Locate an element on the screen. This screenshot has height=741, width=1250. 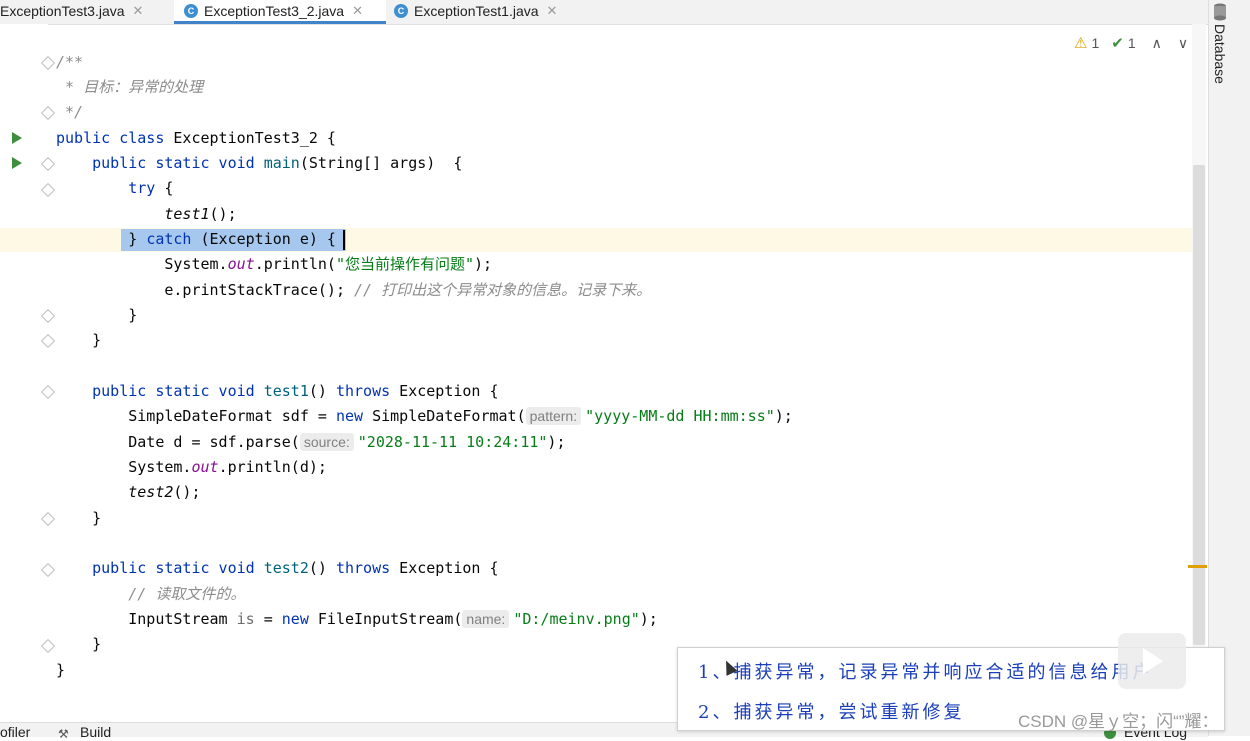
run-class-icon is located at coordinates (17, 138).